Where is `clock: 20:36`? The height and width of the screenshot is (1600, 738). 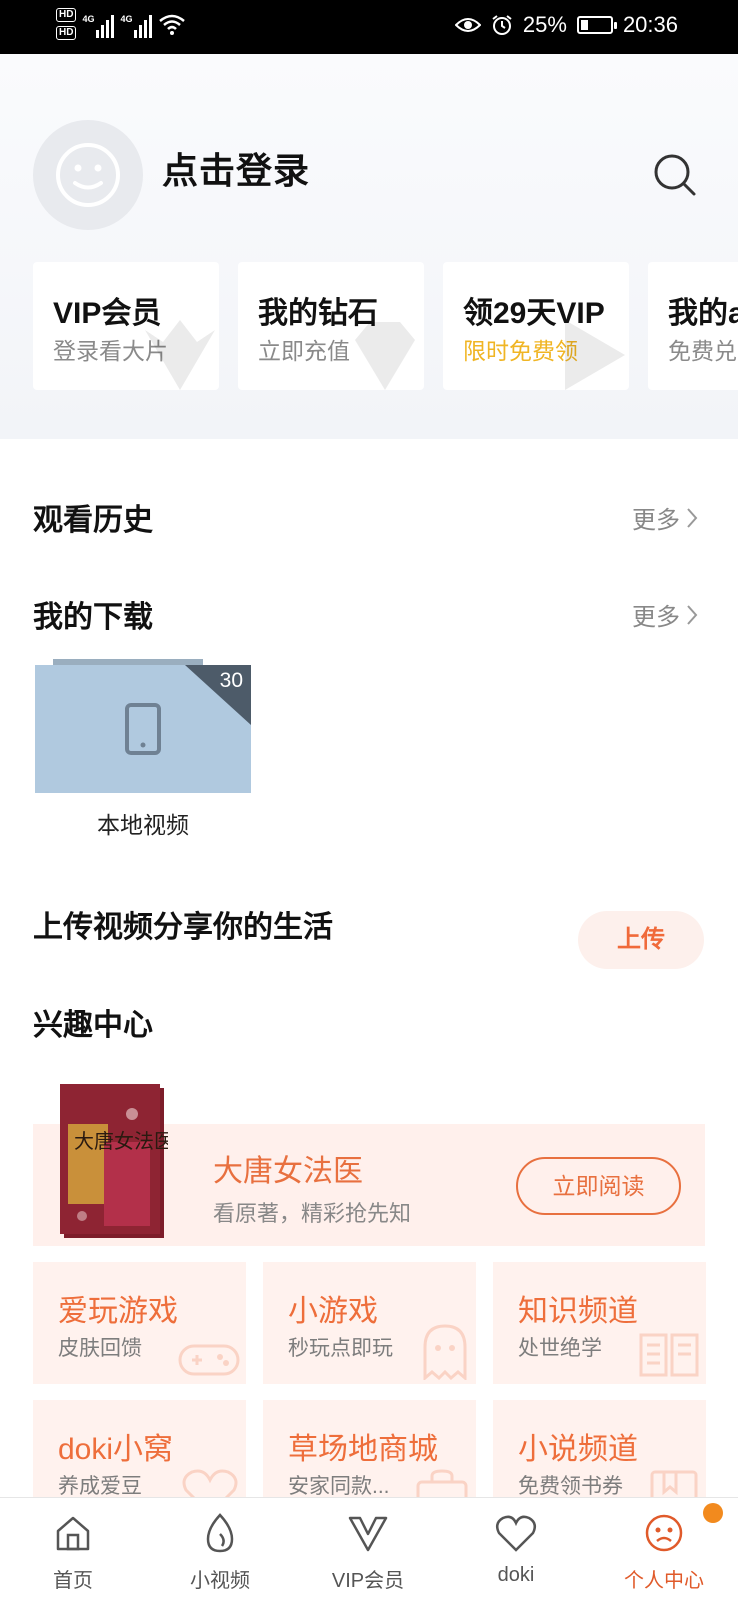 clock: 20:36 is located at coordinates (650, 24).